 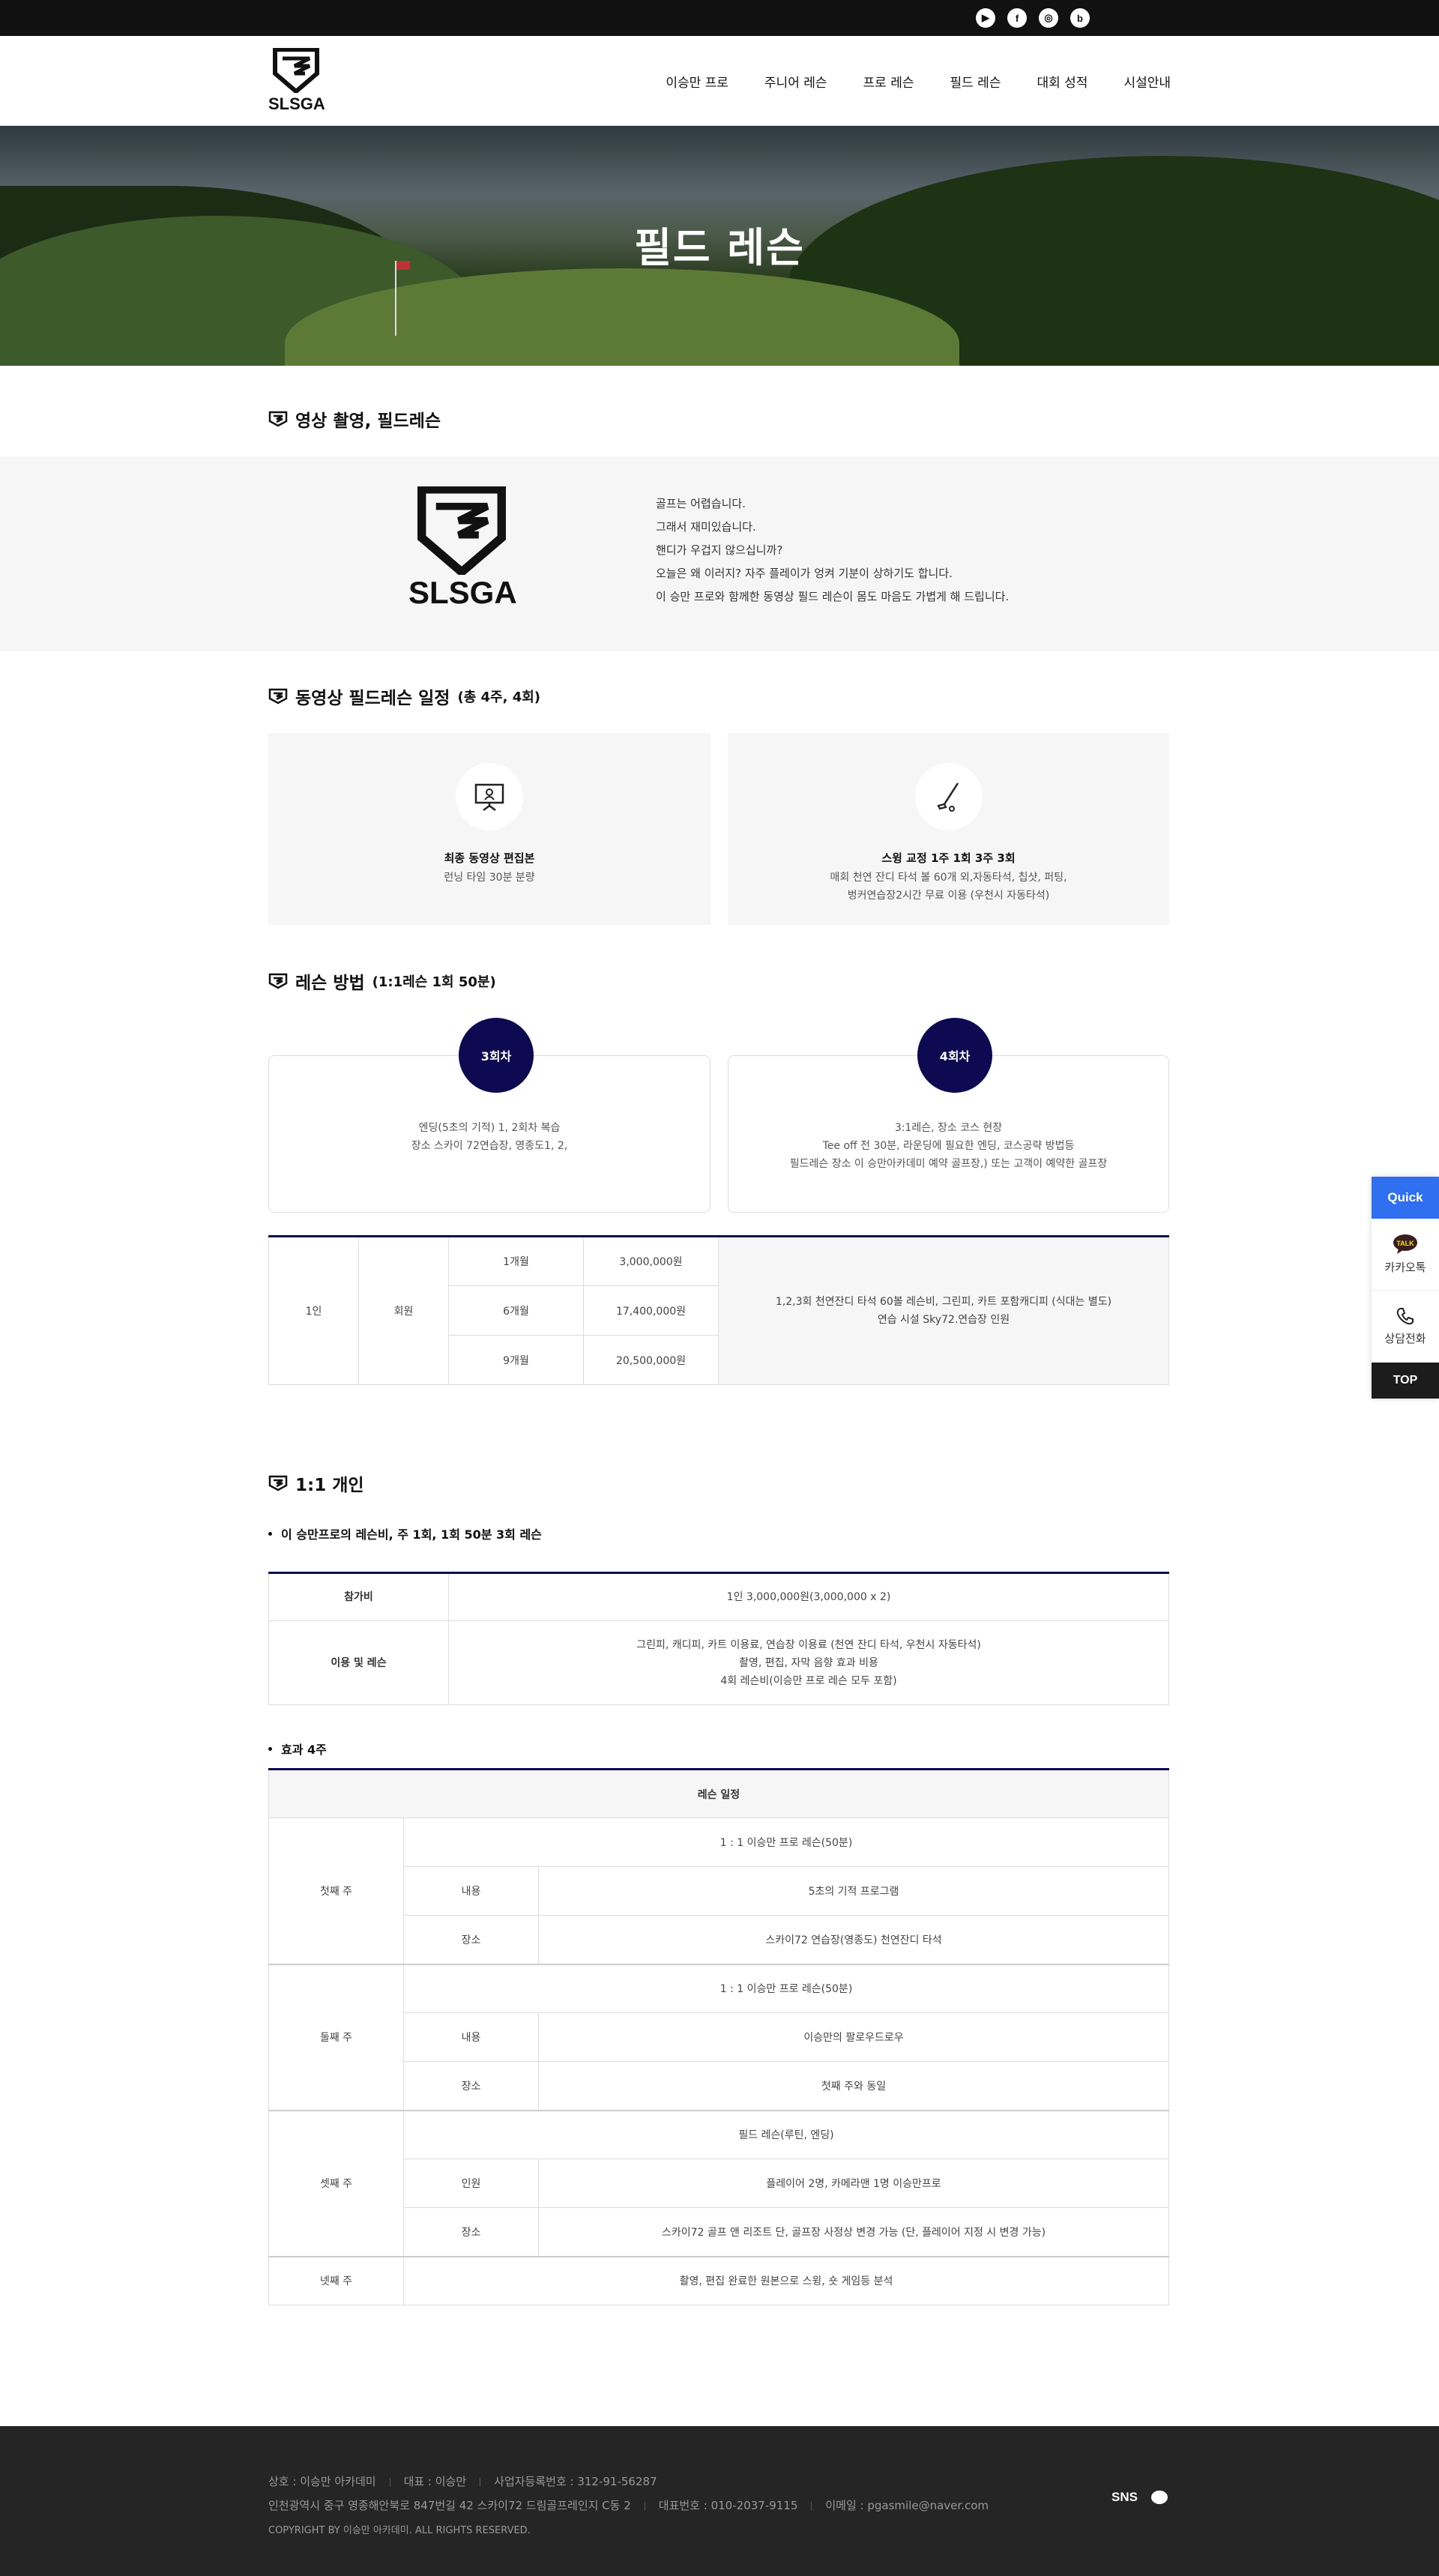 What do you see at coordinates (316, 1484) in the screenshot?
I see `section-title-private: 1:1 개인` at bounding box center [316, 1484].